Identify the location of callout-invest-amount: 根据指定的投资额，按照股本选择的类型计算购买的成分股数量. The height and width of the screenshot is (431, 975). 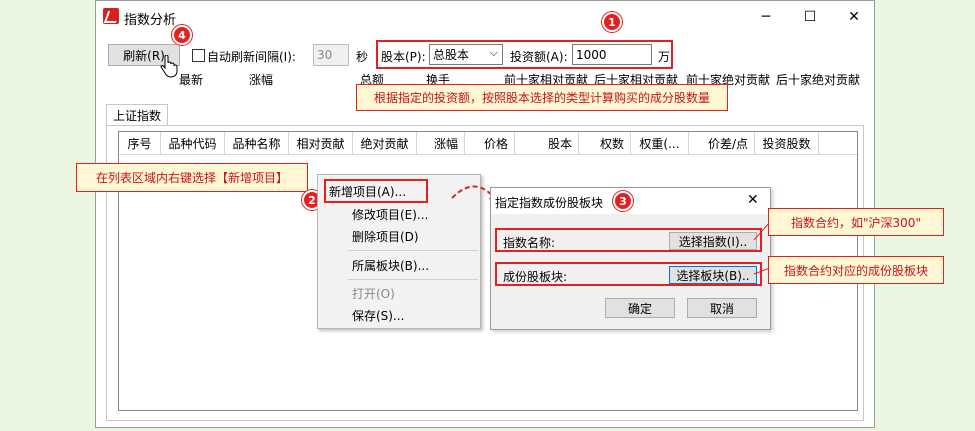
(542, 97).